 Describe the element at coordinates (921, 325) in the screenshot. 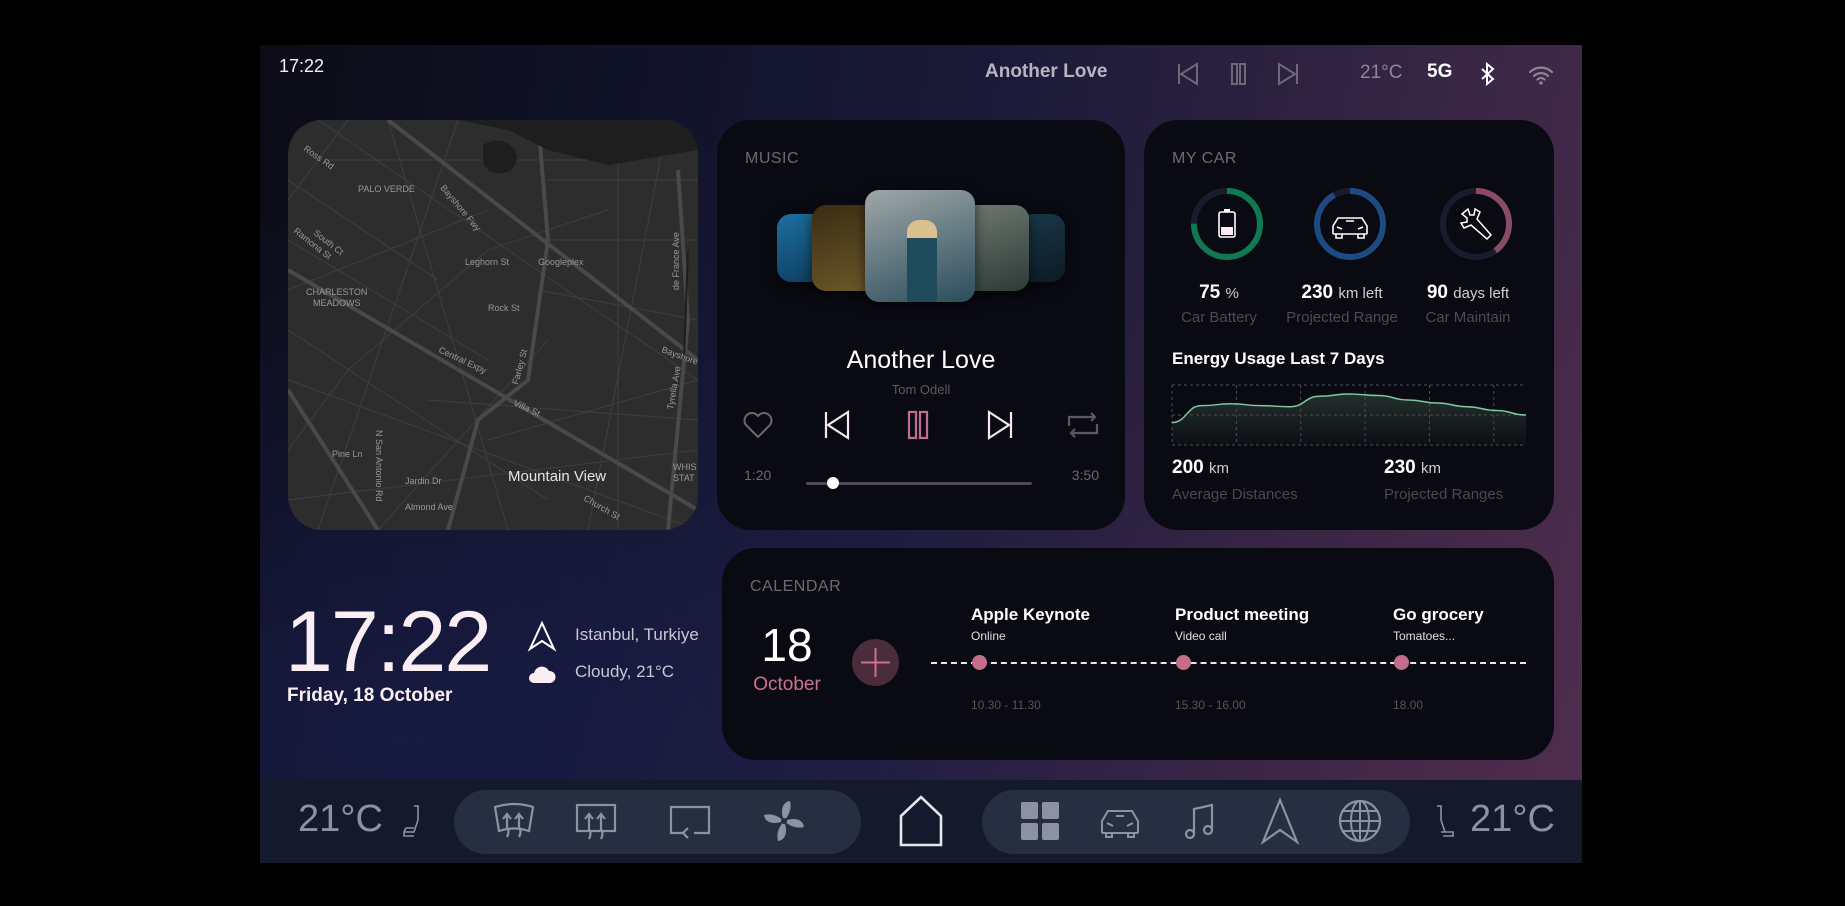

I see `music-card: MUSIC Another Love Tom Odell 1:20 3:50` at that location.